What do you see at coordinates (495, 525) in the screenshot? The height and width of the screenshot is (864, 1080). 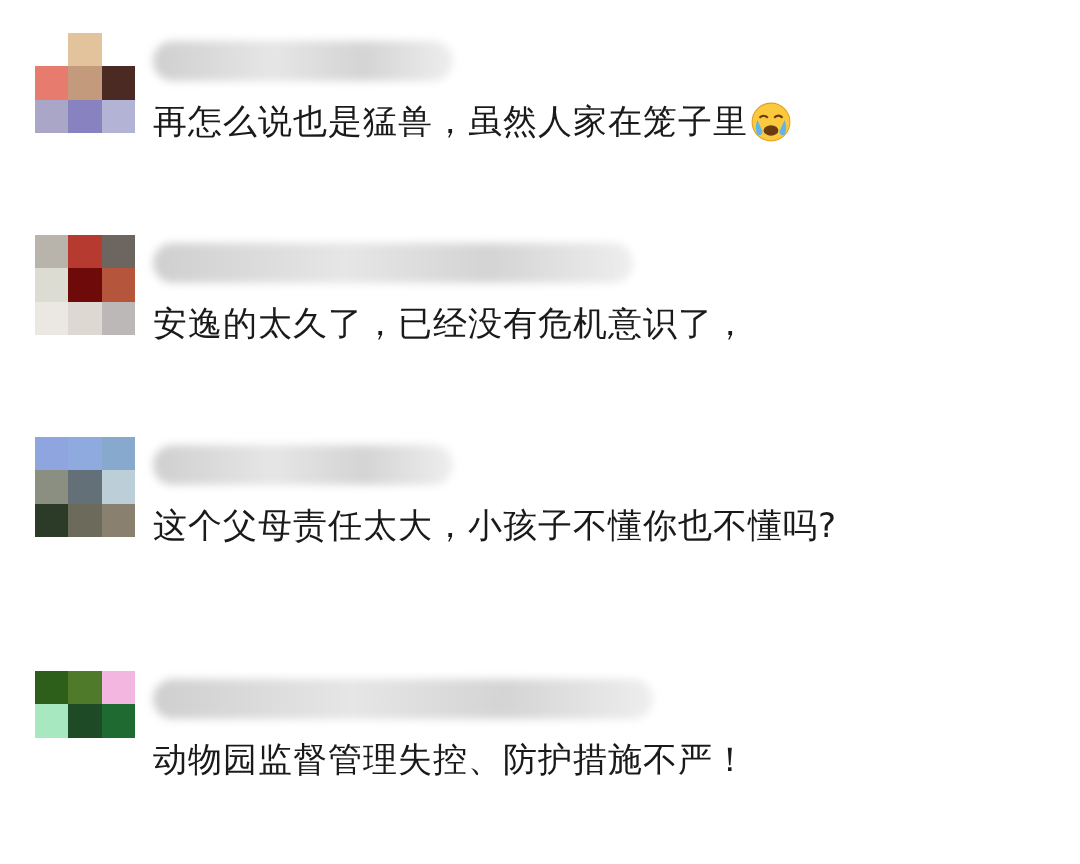 I see `comment-text: 这个父母责任太大，小孩子不懂你也不懂吗?` at bounding box center [495, 525].